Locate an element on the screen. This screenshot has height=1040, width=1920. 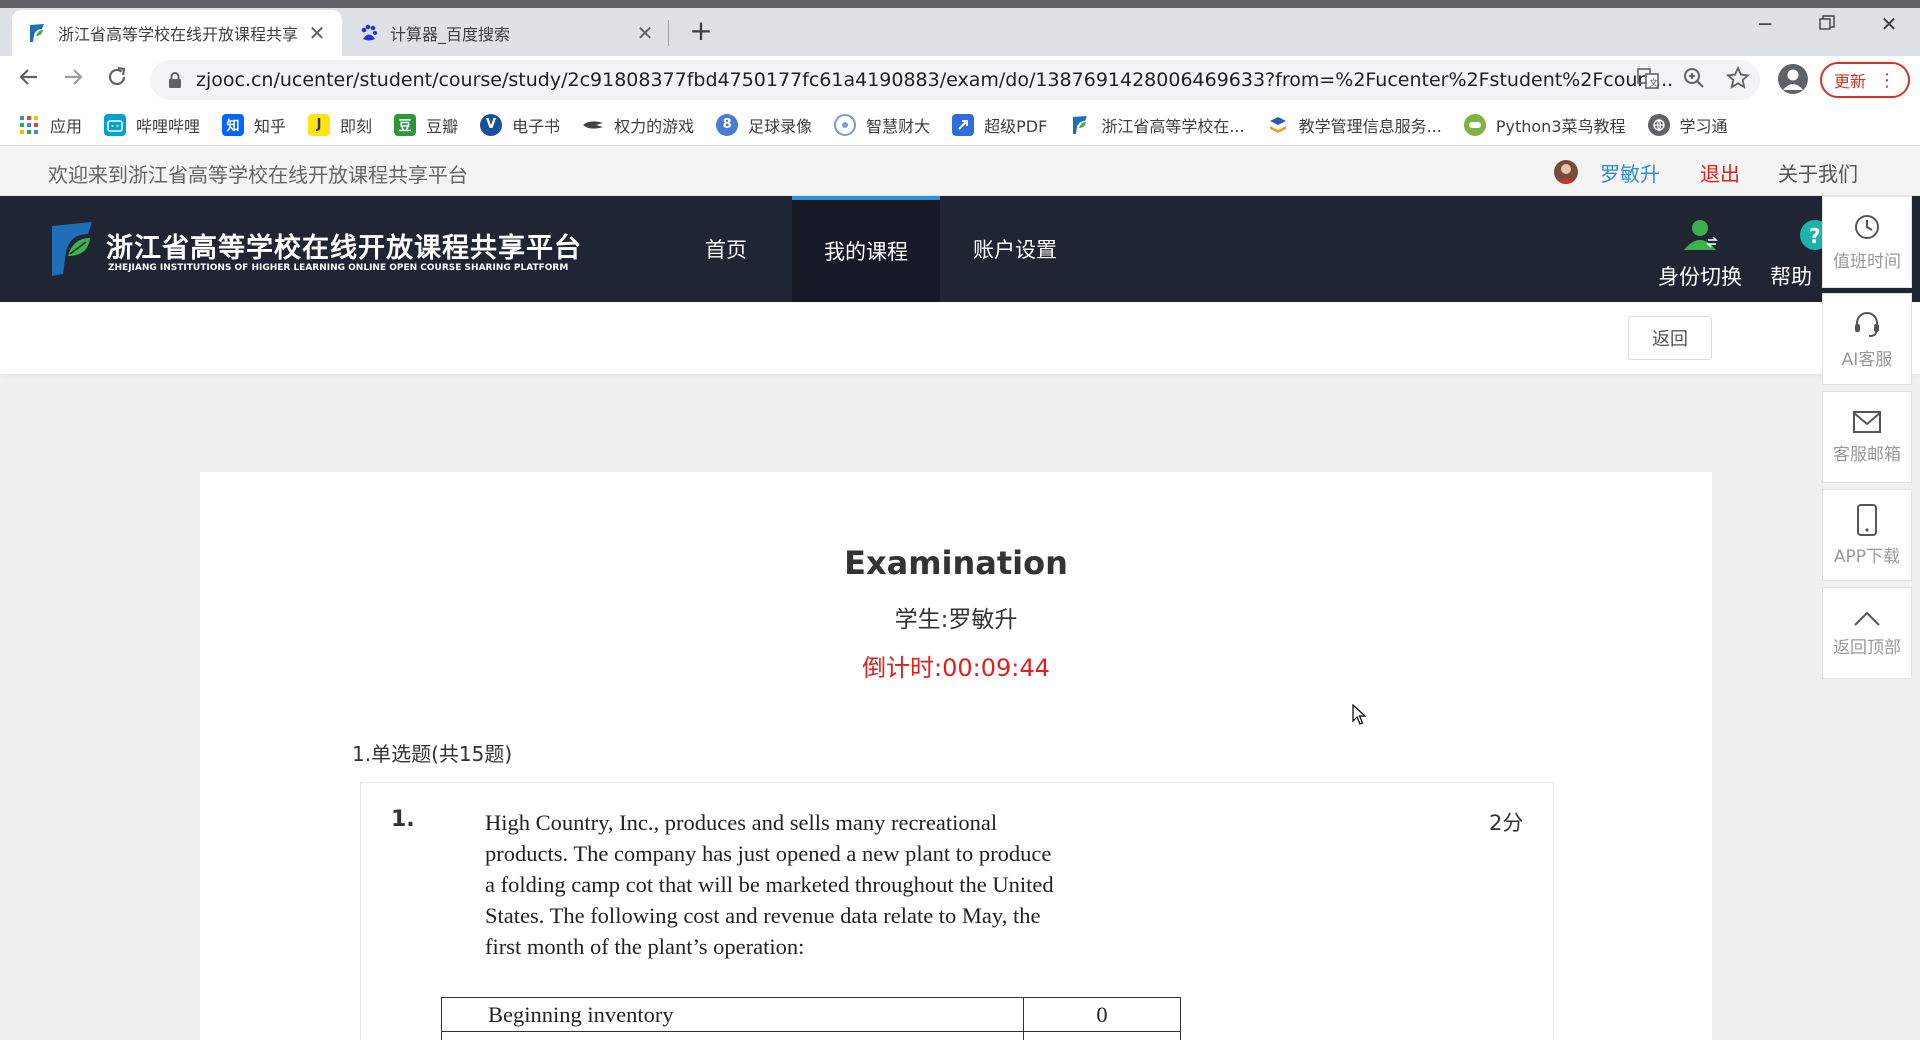
exam-countdown-timer: 倒计时:00:09:44 is located at coordinates (956, 668).